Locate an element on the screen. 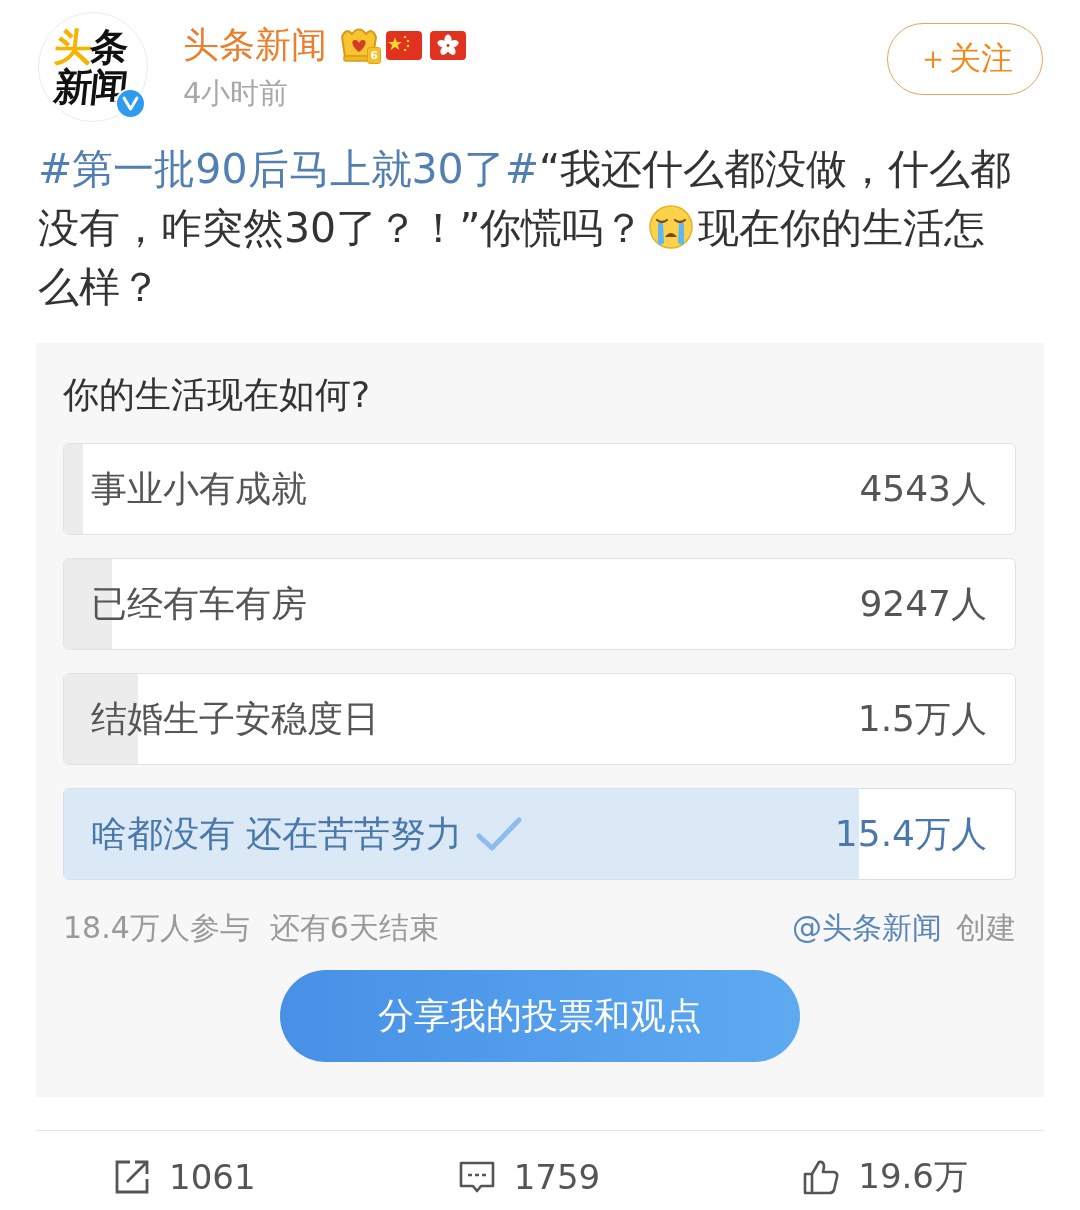 The width and height of the screenshot is (1080, 1210). level-tag: 6 is located at coordinates (374, 55).